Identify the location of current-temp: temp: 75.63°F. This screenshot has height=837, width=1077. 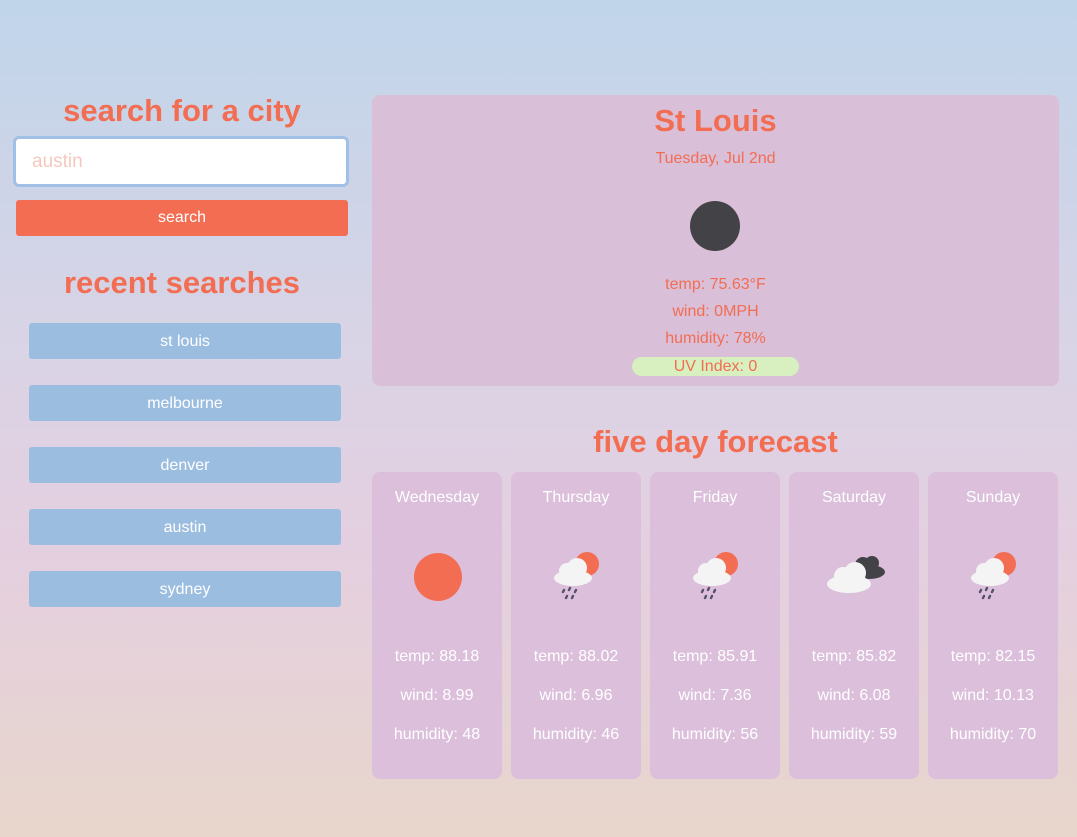
(715, 284).